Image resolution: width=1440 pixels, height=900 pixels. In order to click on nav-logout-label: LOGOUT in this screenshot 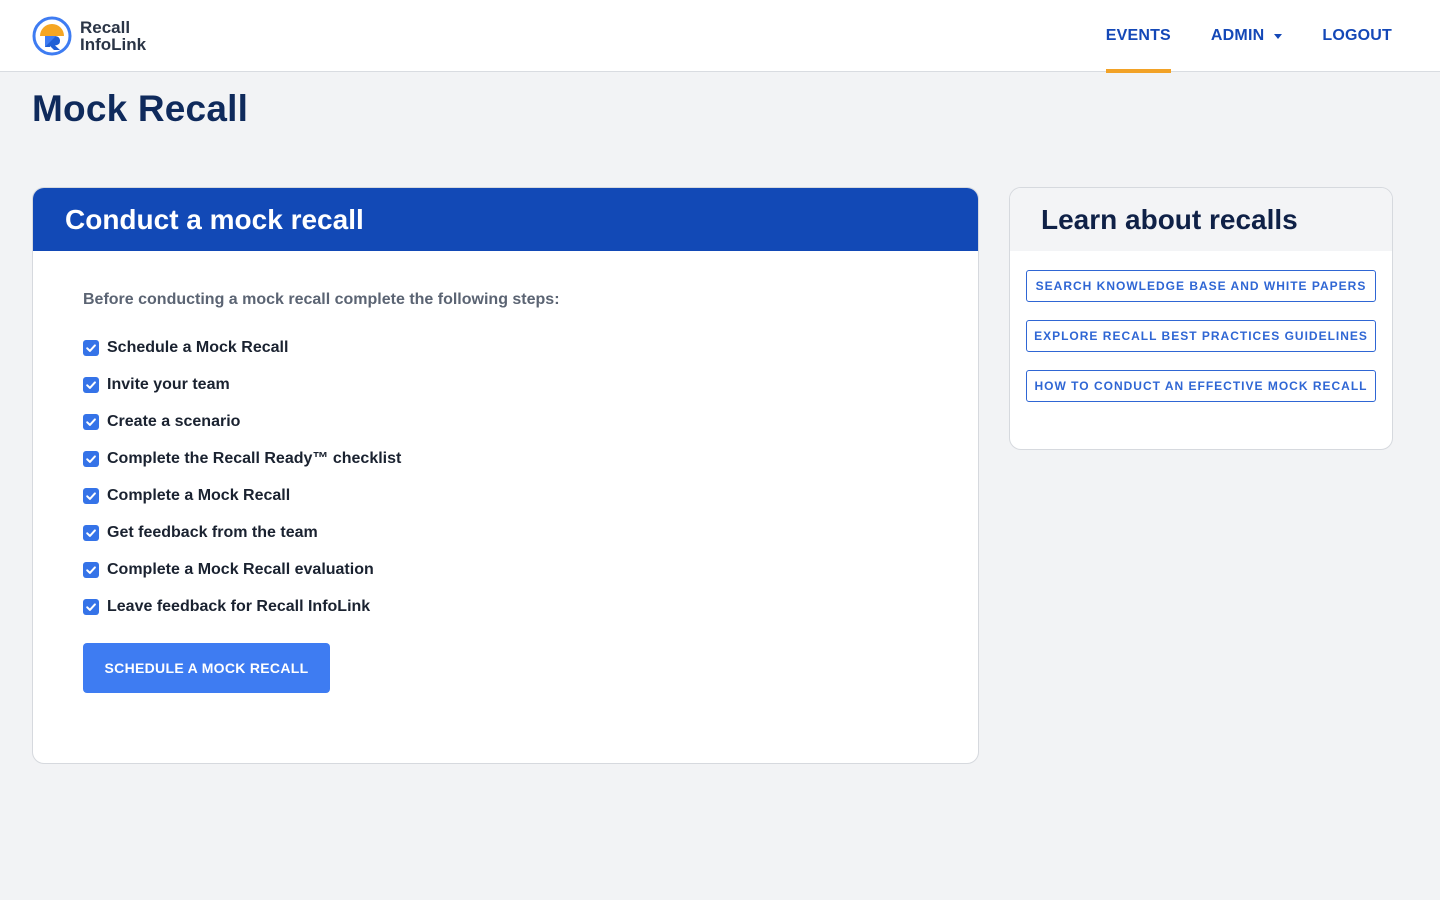, I will do `click(1357, 35)`.